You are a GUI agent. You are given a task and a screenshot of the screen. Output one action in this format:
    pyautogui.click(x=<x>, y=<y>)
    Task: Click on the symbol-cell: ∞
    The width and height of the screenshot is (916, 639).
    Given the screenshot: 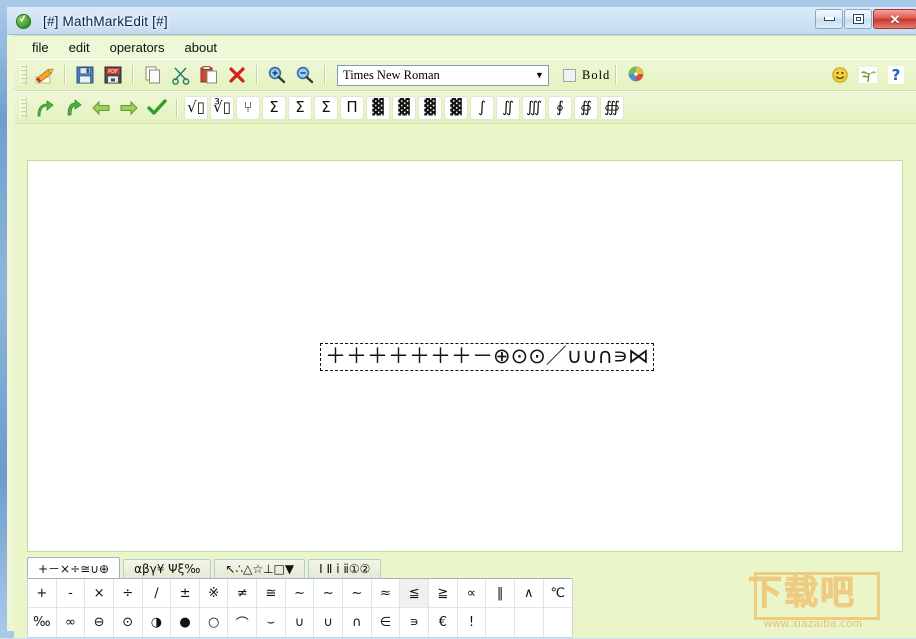 What is the action you would take?
    pyautogui.click(x=71, y=622)
    